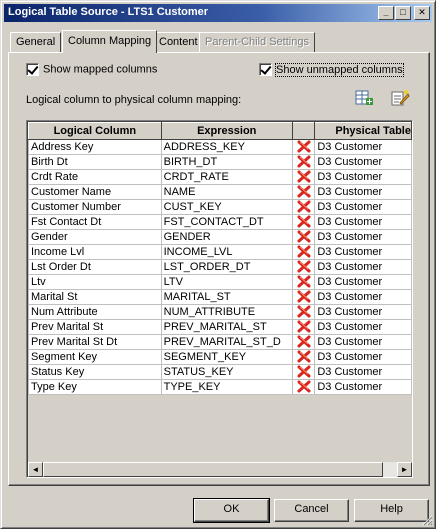  Describe the element at coordinates (226, 327) in the screenshot. I see `expression-cell: PREV_MARITAL_ST` at that location.